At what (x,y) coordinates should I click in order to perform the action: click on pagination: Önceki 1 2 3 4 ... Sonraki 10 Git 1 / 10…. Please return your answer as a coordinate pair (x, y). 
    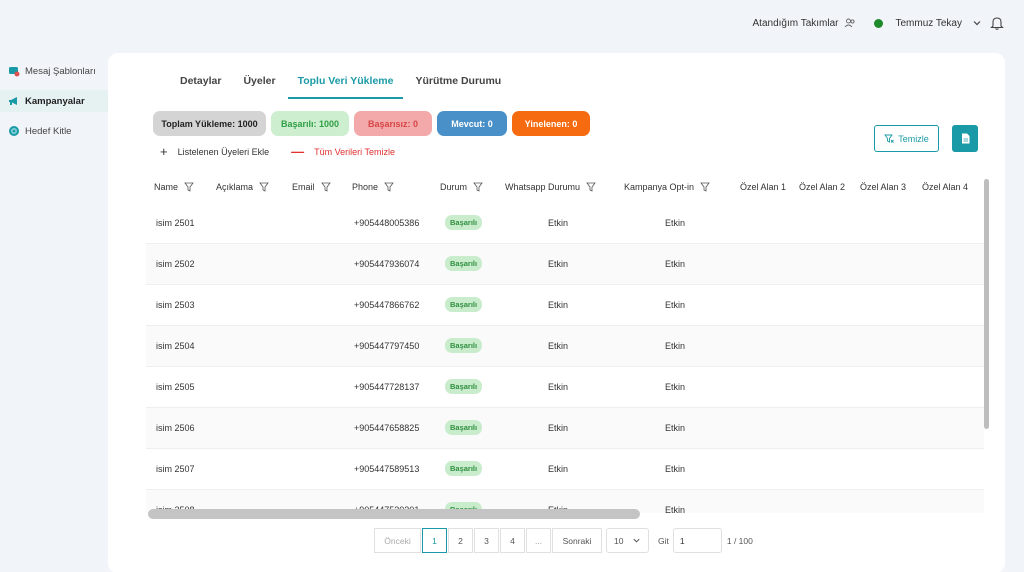
    Looking at the image, I should click on (563, 540).